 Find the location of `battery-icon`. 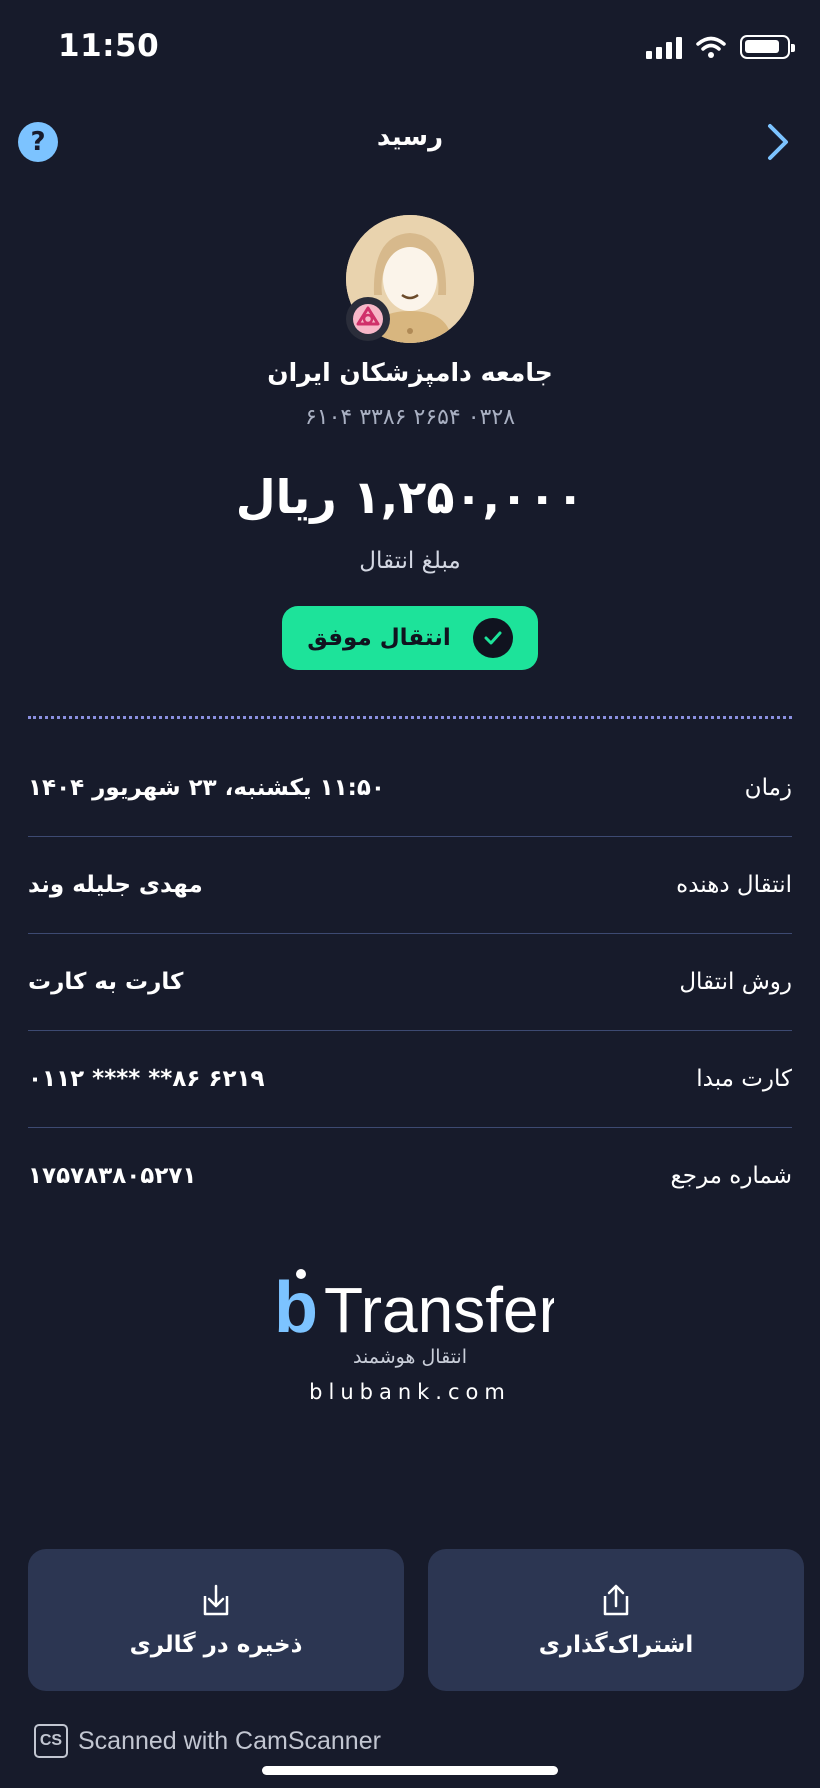

battery-icon is located at coordinates (767, 47).